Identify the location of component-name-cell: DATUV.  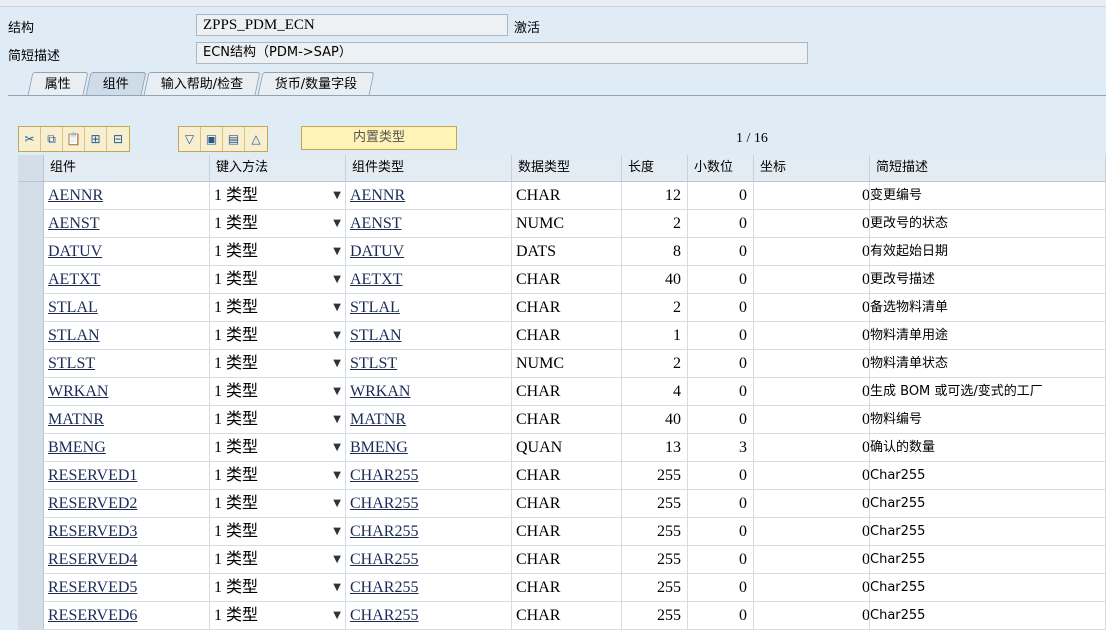
(127, 251).